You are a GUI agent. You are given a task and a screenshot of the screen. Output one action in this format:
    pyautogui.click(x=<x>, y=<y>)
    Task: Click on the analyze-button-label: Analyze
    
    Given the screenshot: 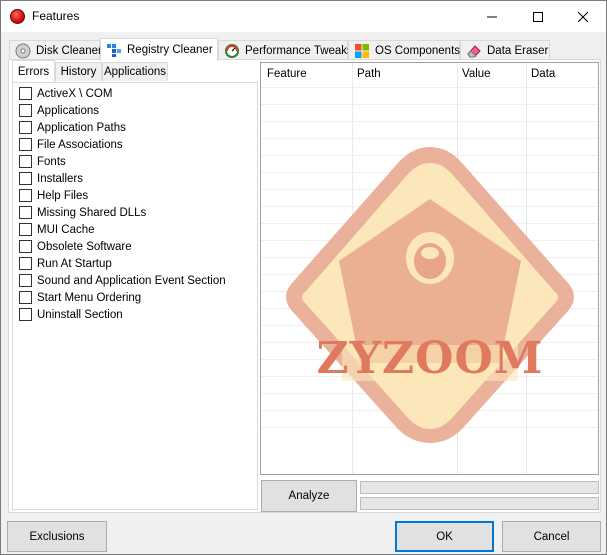 What is the action you would take?
    pyautogui.click(x=309, y=496)
    